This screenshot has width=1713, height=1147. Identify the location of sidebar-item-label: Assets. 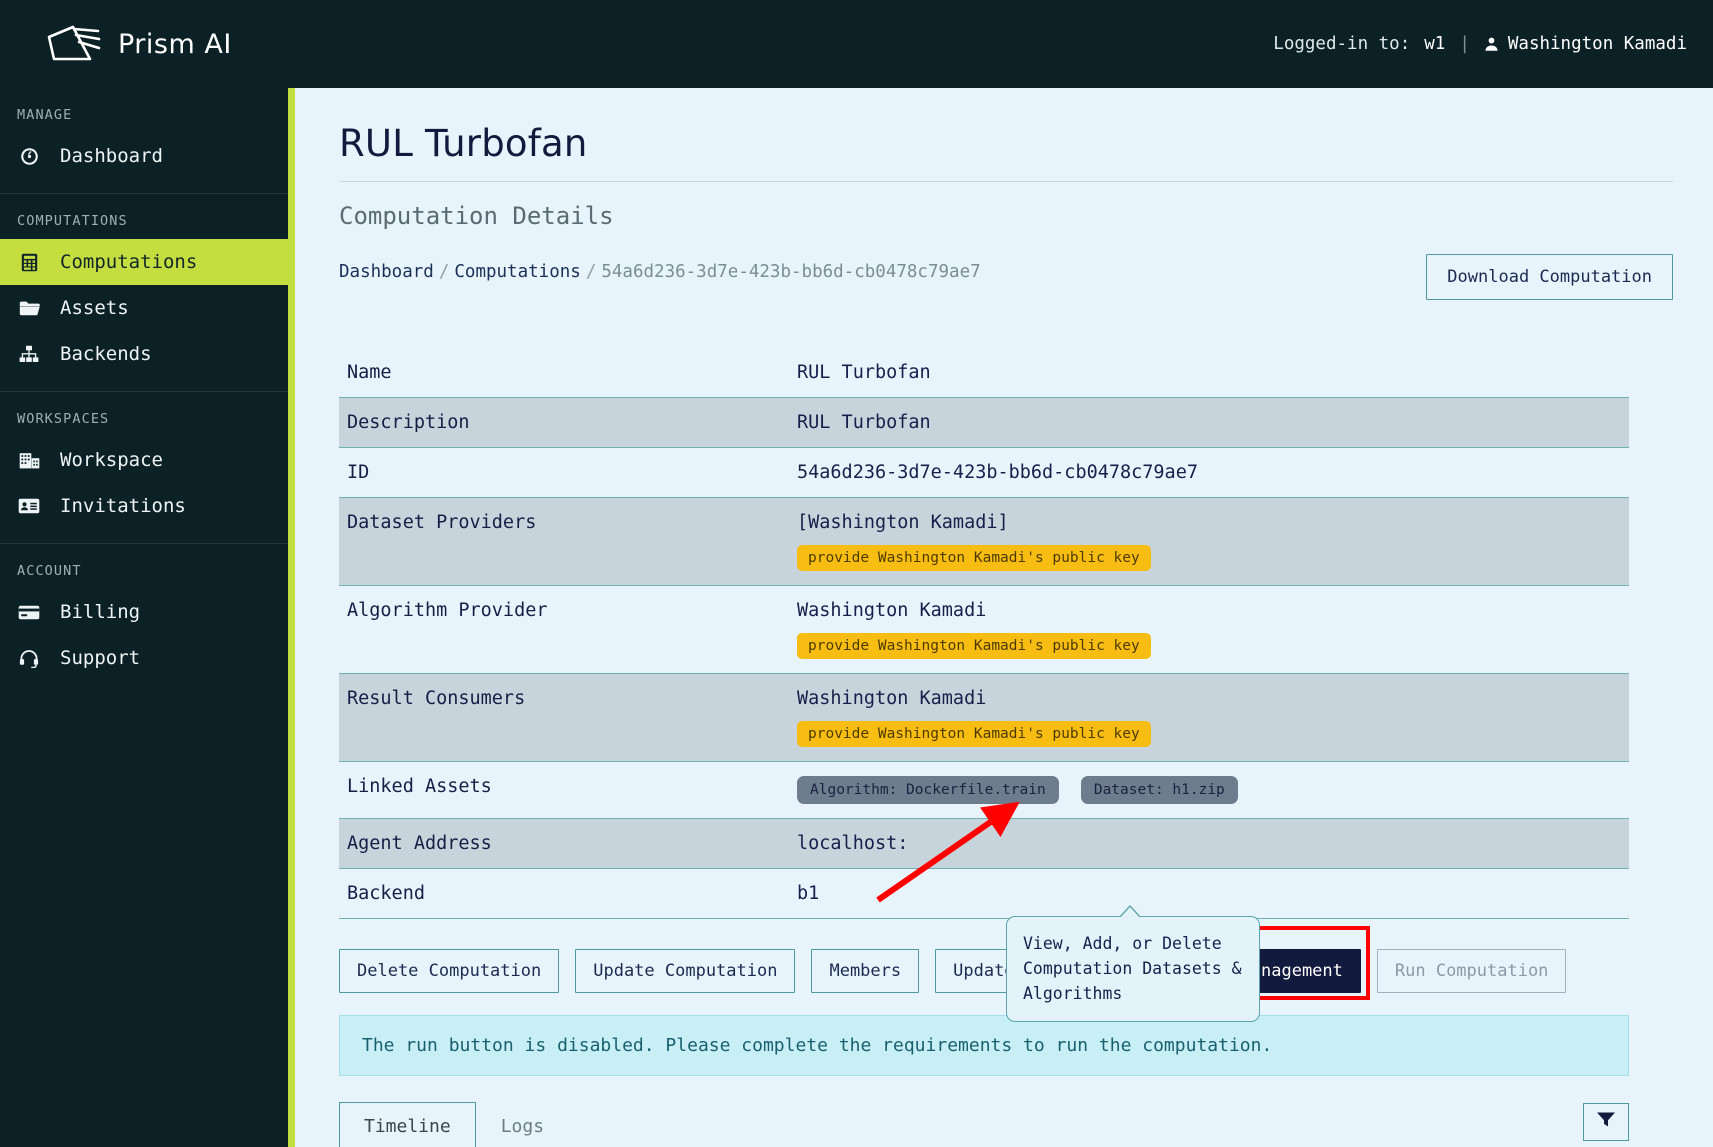
(94, 308).